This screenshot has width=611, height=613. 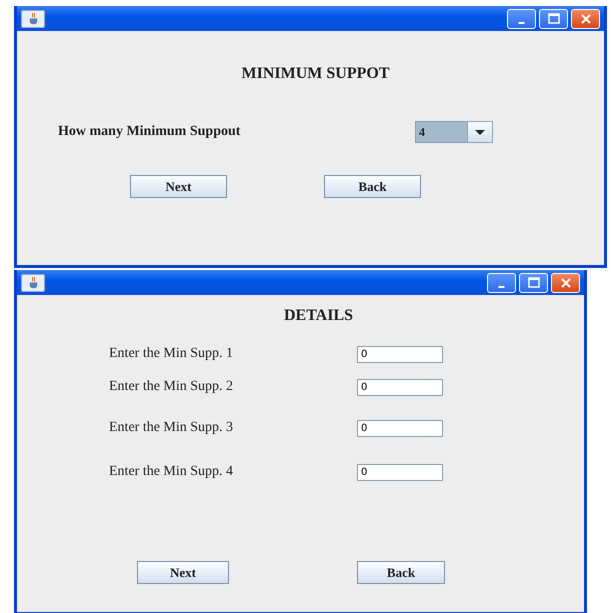 I want to click on field-label: Enter the Min Supp. 1, so click(x=171, y=354).